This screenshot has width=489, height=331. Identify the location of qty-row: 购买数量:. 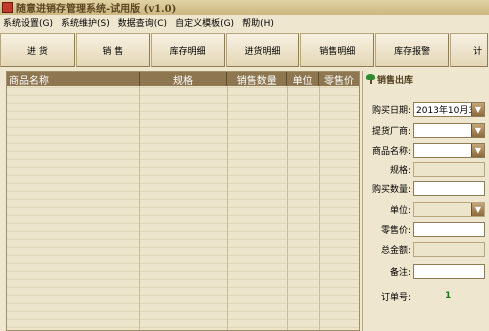
(426, 188).